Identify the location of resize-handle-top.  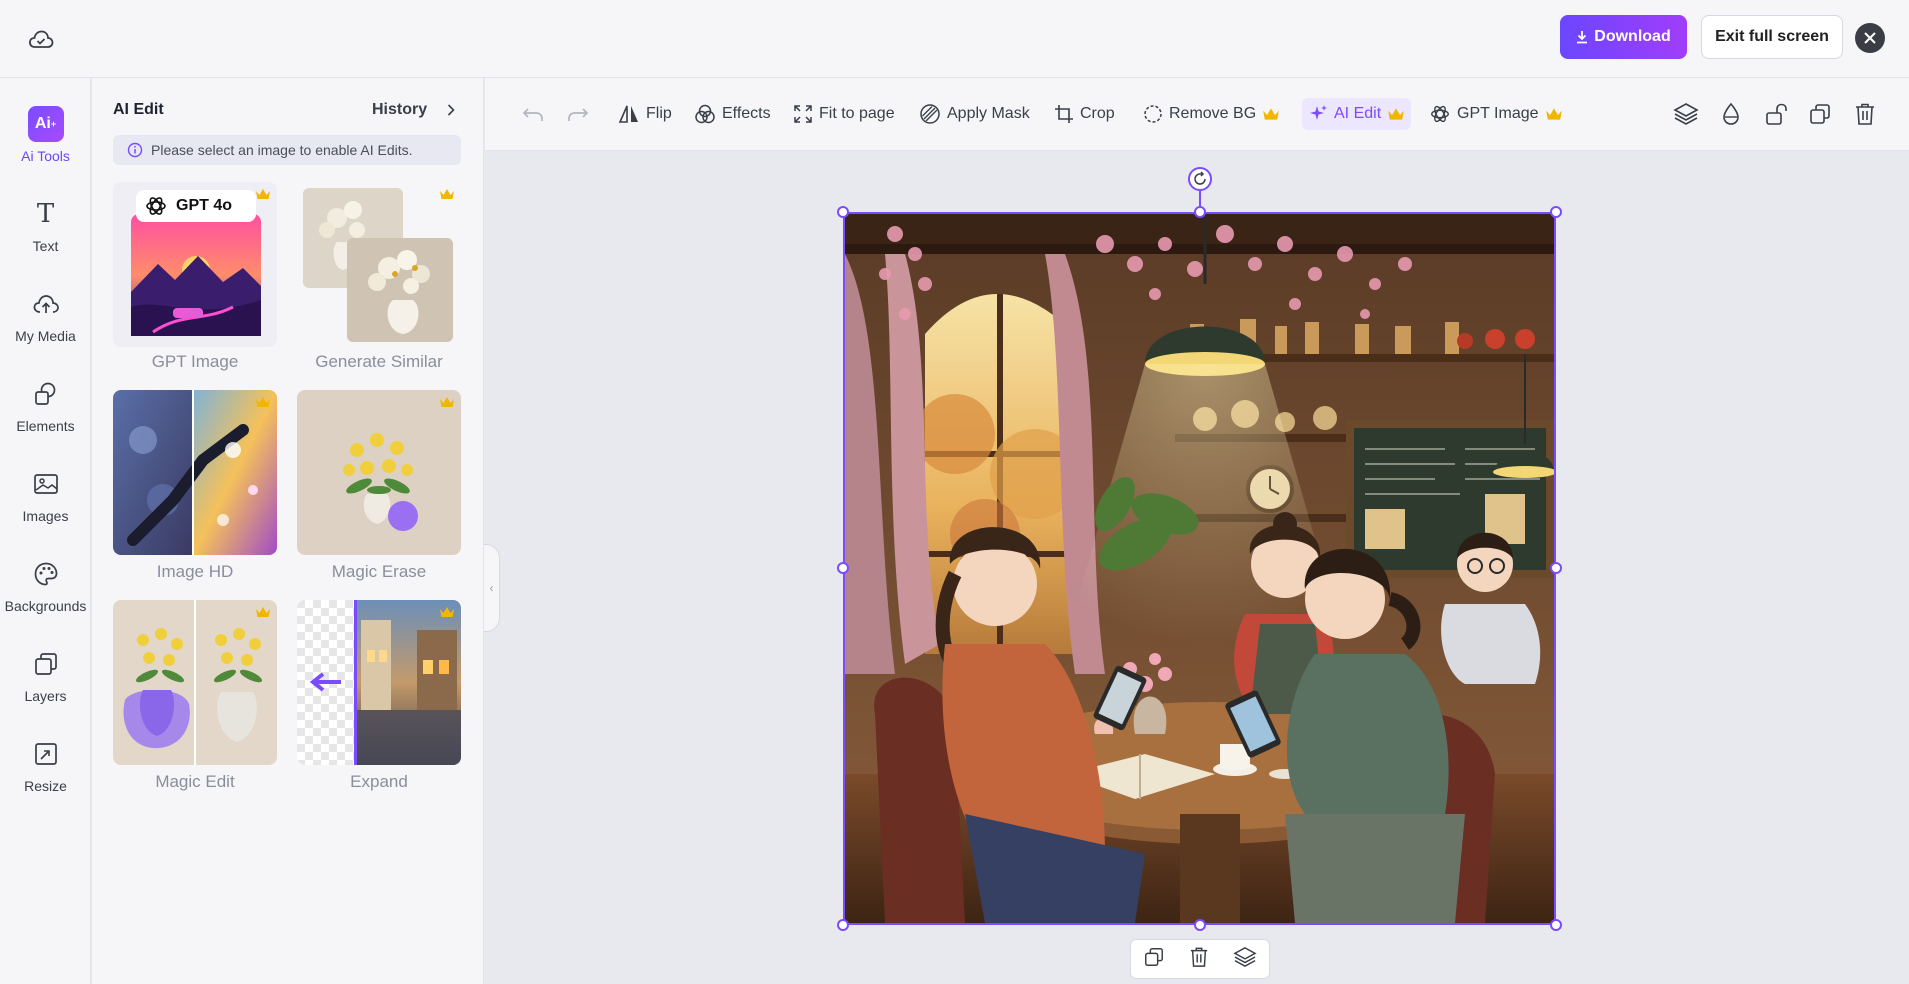
(1200, 212).